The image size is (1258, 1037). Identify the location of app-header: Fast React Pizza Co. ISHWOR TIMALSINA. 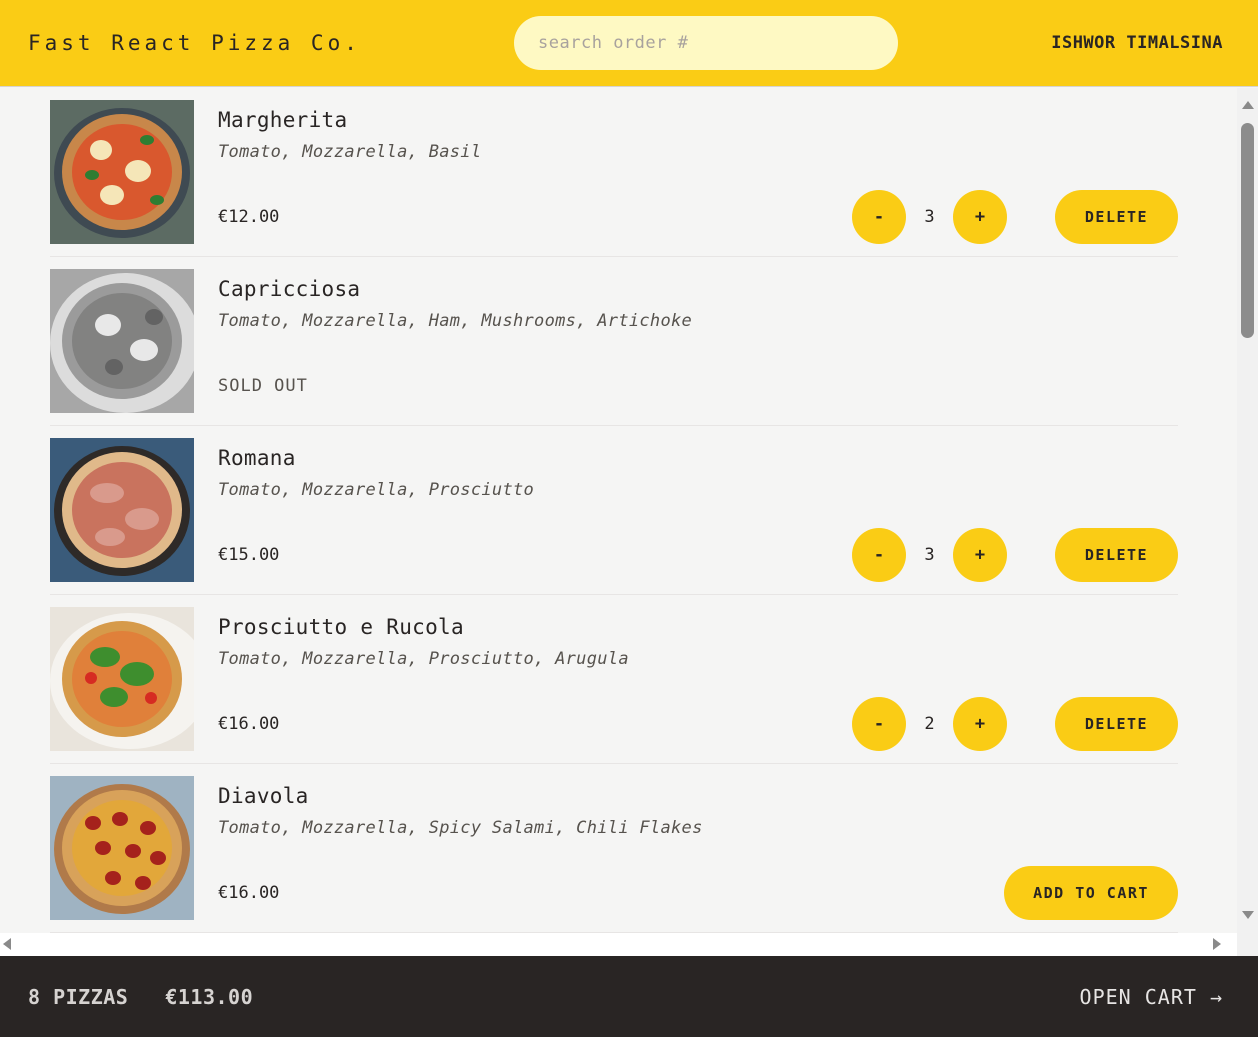
(629, 43).